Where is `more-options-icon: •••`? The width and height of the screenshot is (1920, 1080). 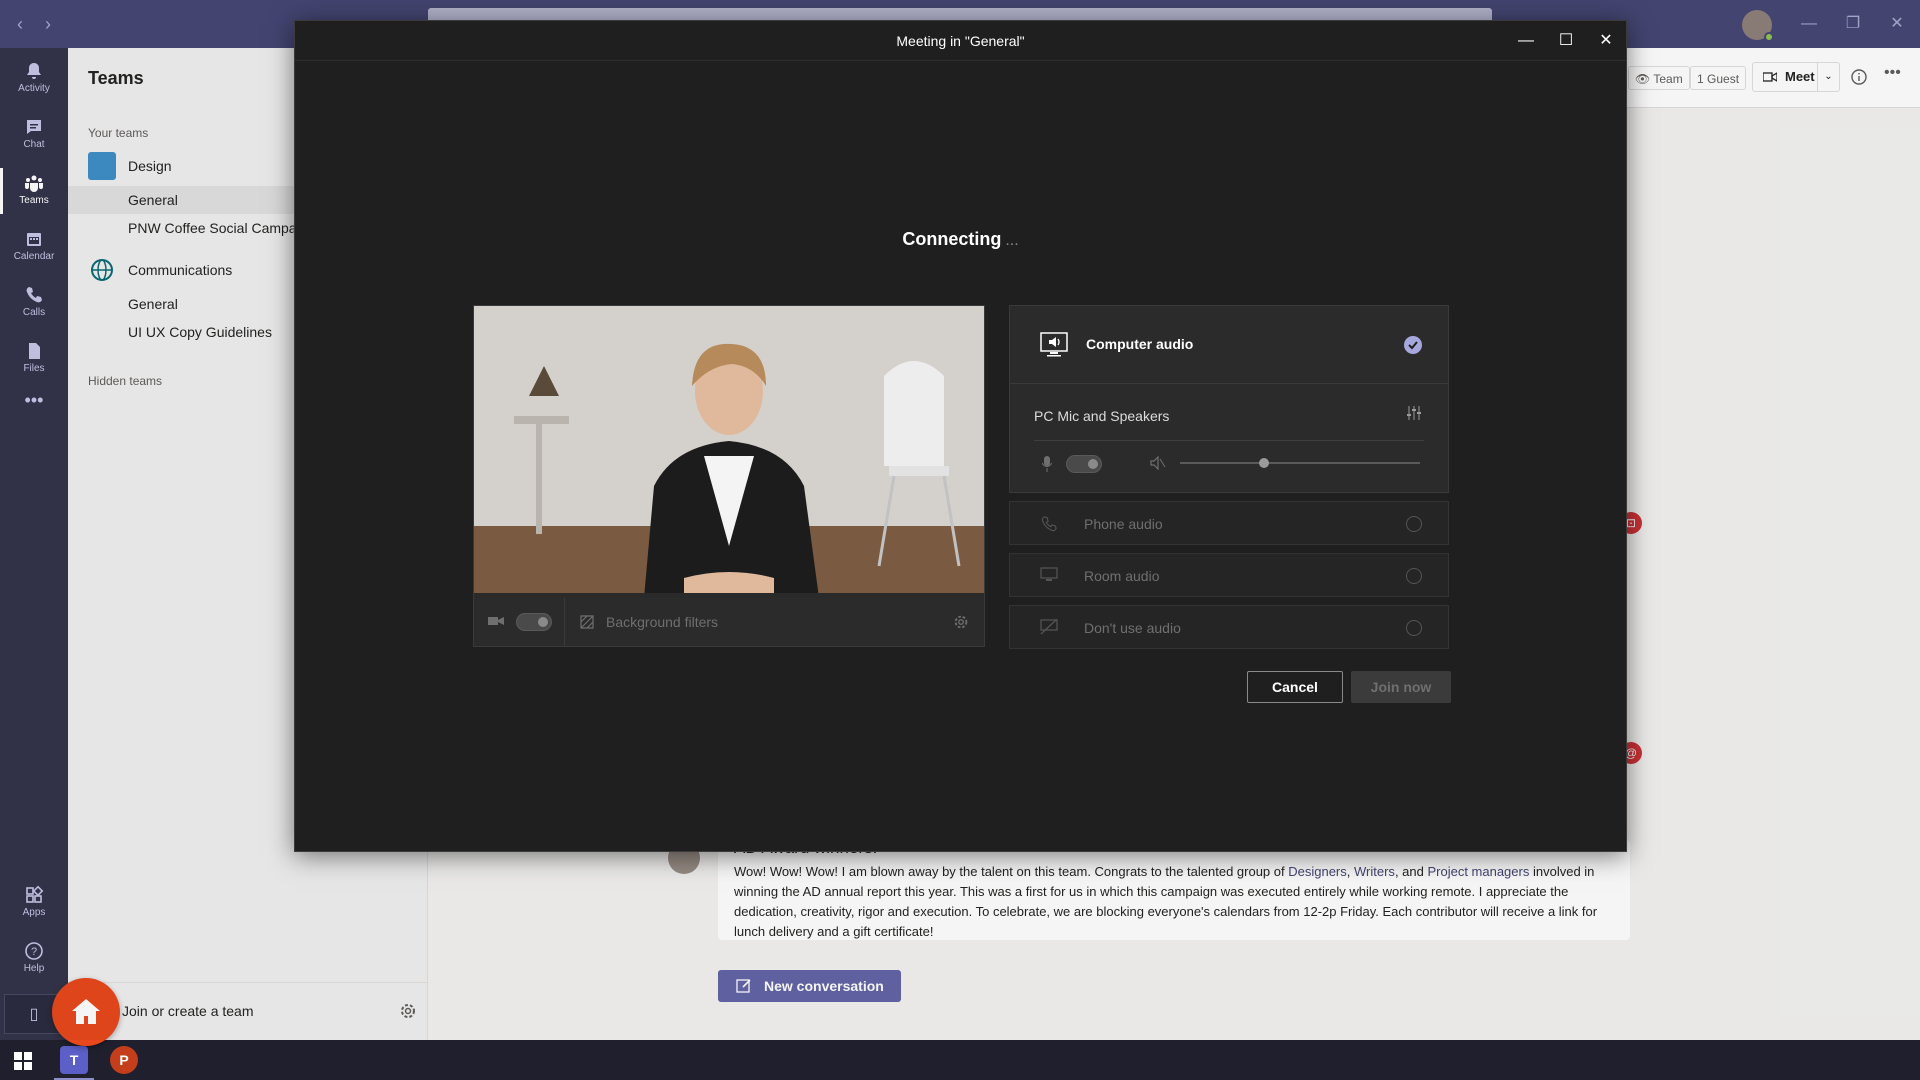 more-options-icon: ••• is located at coordinates (1892, 73).